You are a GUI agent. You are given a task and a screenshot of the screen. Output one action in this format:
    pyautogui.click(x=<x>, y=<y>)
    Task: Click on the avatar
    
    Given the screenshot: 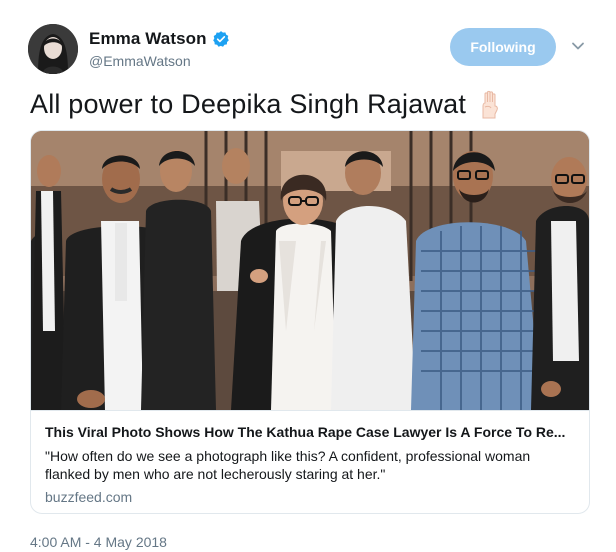 What is the action you would take?
    pyautogui.click(x=53, y=49)
    